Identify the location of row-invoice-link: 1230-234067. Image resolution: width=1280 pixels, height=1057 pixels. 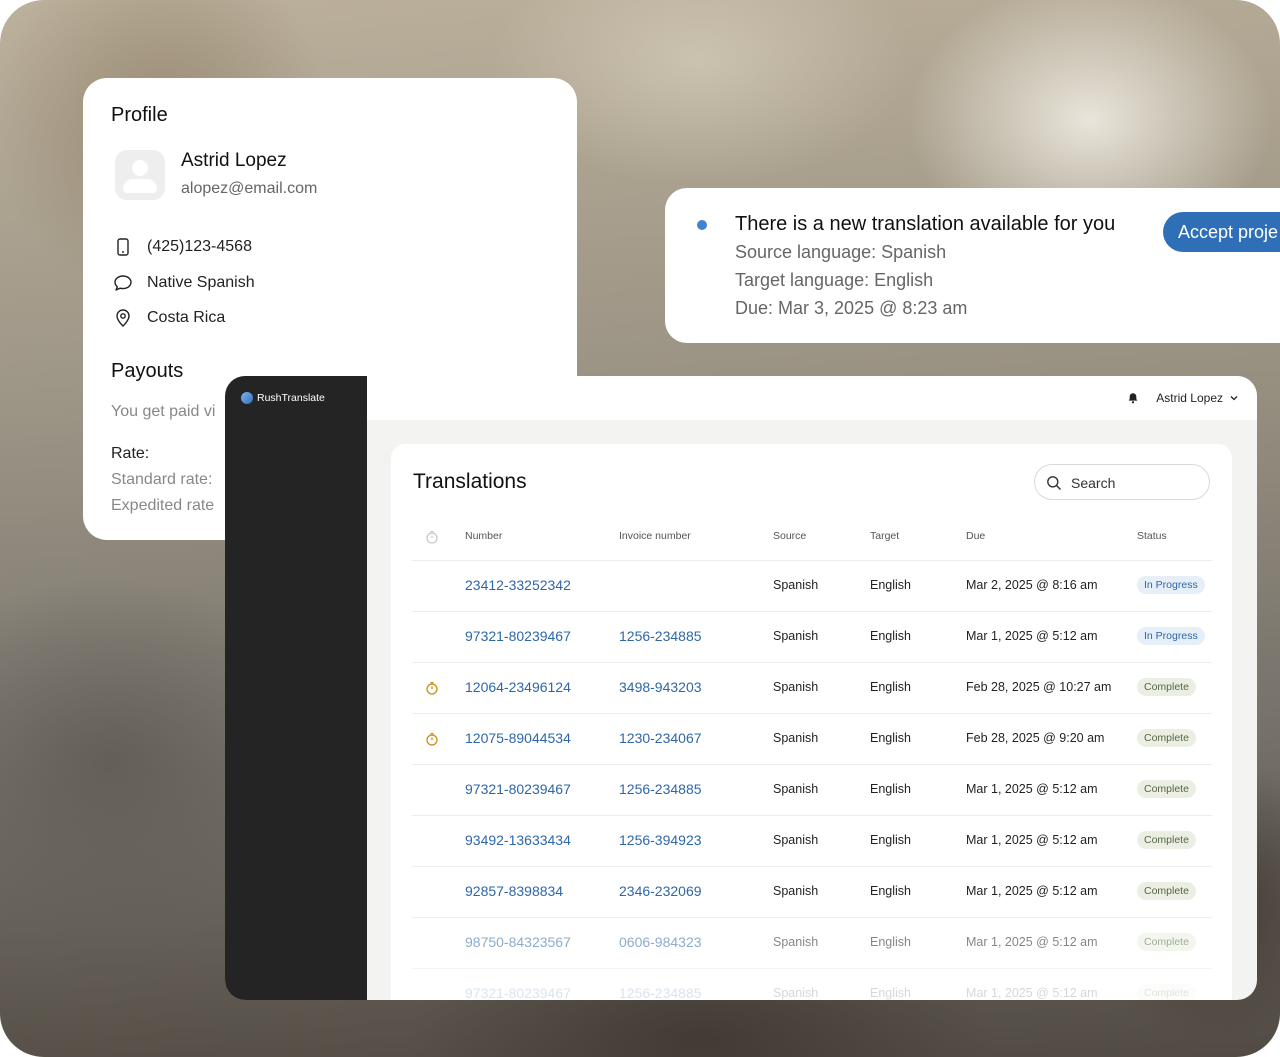
(660, 738).